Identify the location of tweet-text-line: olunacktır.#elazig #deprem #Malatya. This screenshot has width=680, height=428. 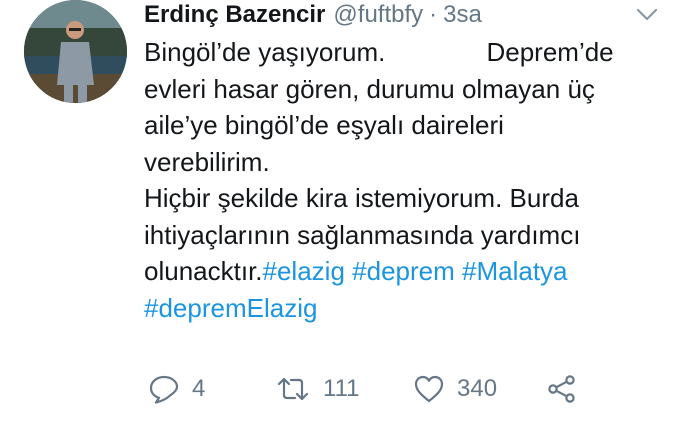
(404, 271).